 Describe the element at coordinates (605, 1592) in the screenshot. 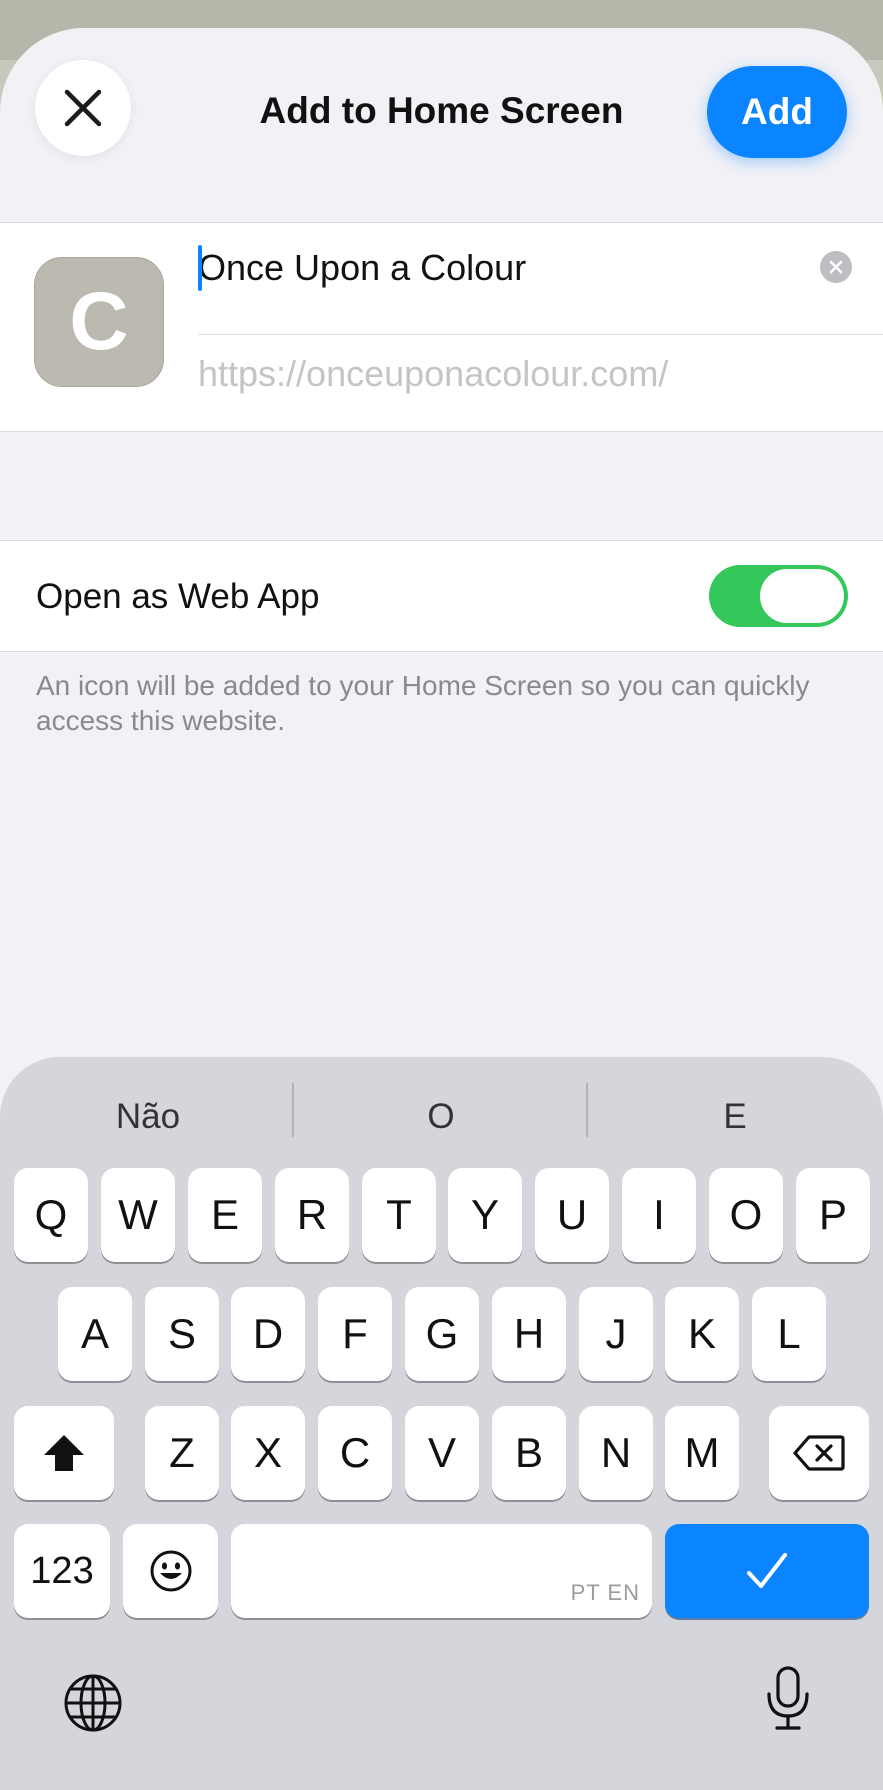

I see `language-indicator: PT EN` at that location.